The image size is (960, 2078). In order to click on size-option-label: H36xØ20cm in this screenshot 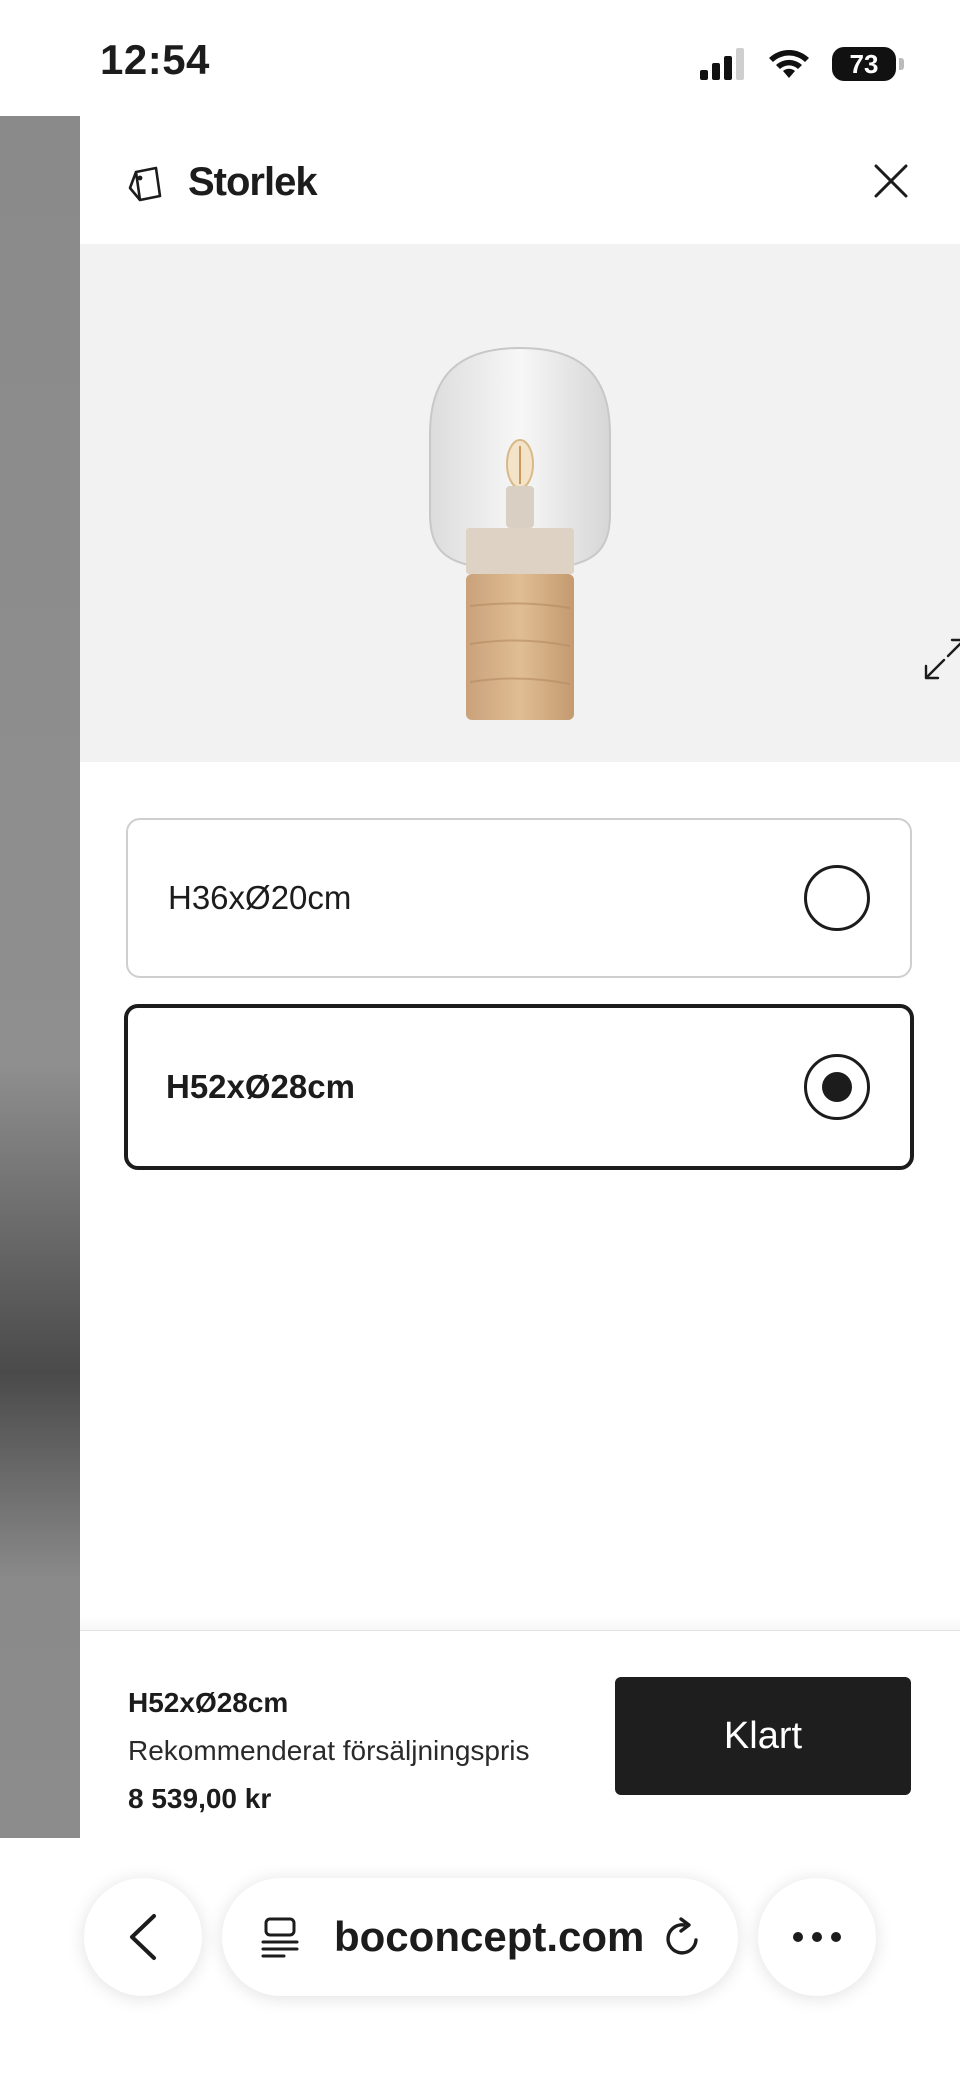, I will do `click(260, 897)`.